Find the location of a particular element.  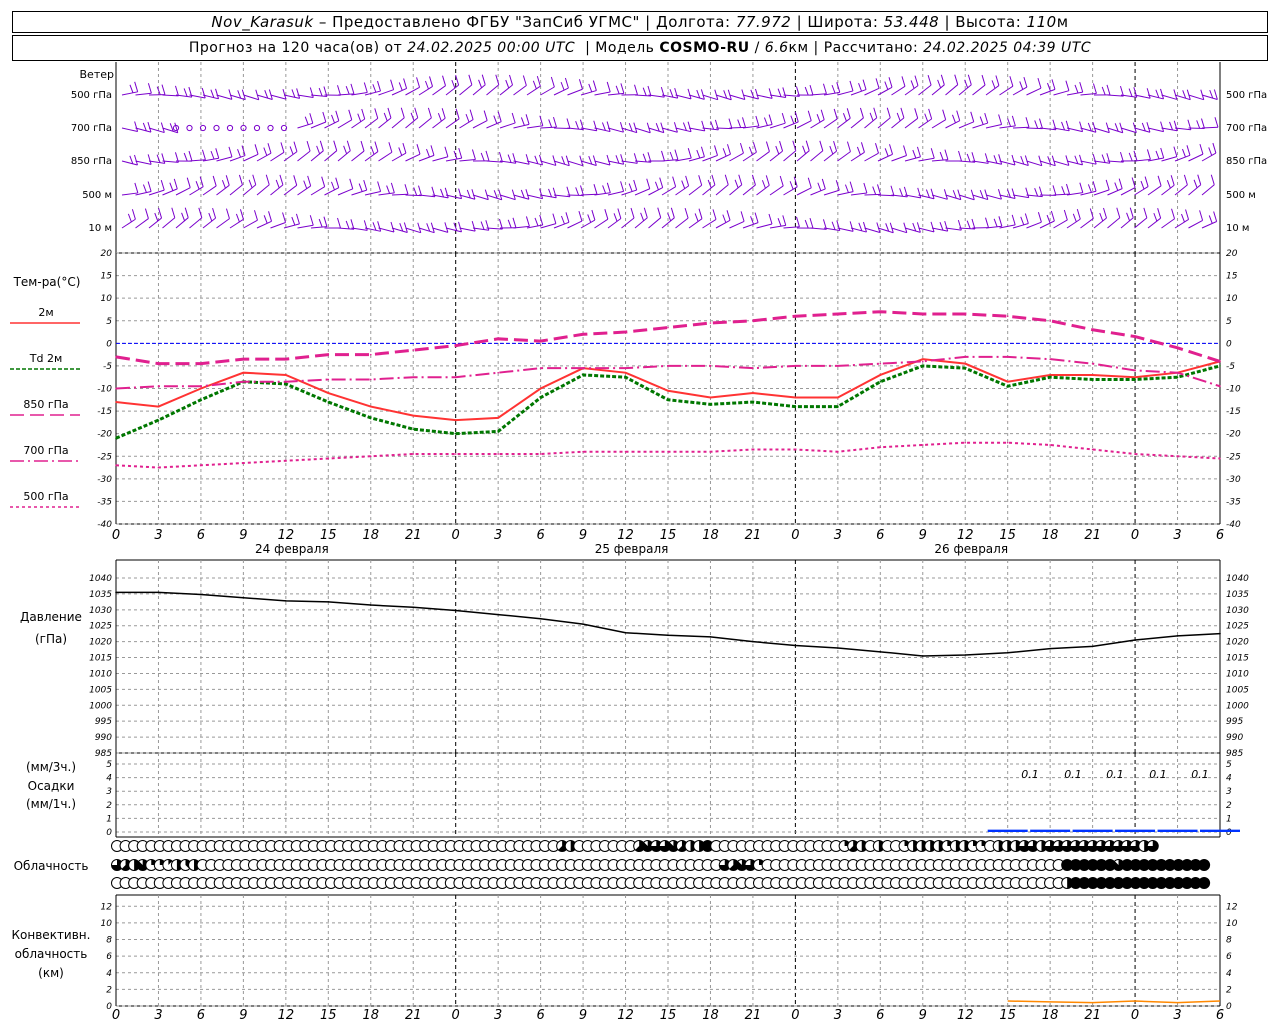

precip-unit3: (мм/3ч.) is located at coordinates (51, 767).